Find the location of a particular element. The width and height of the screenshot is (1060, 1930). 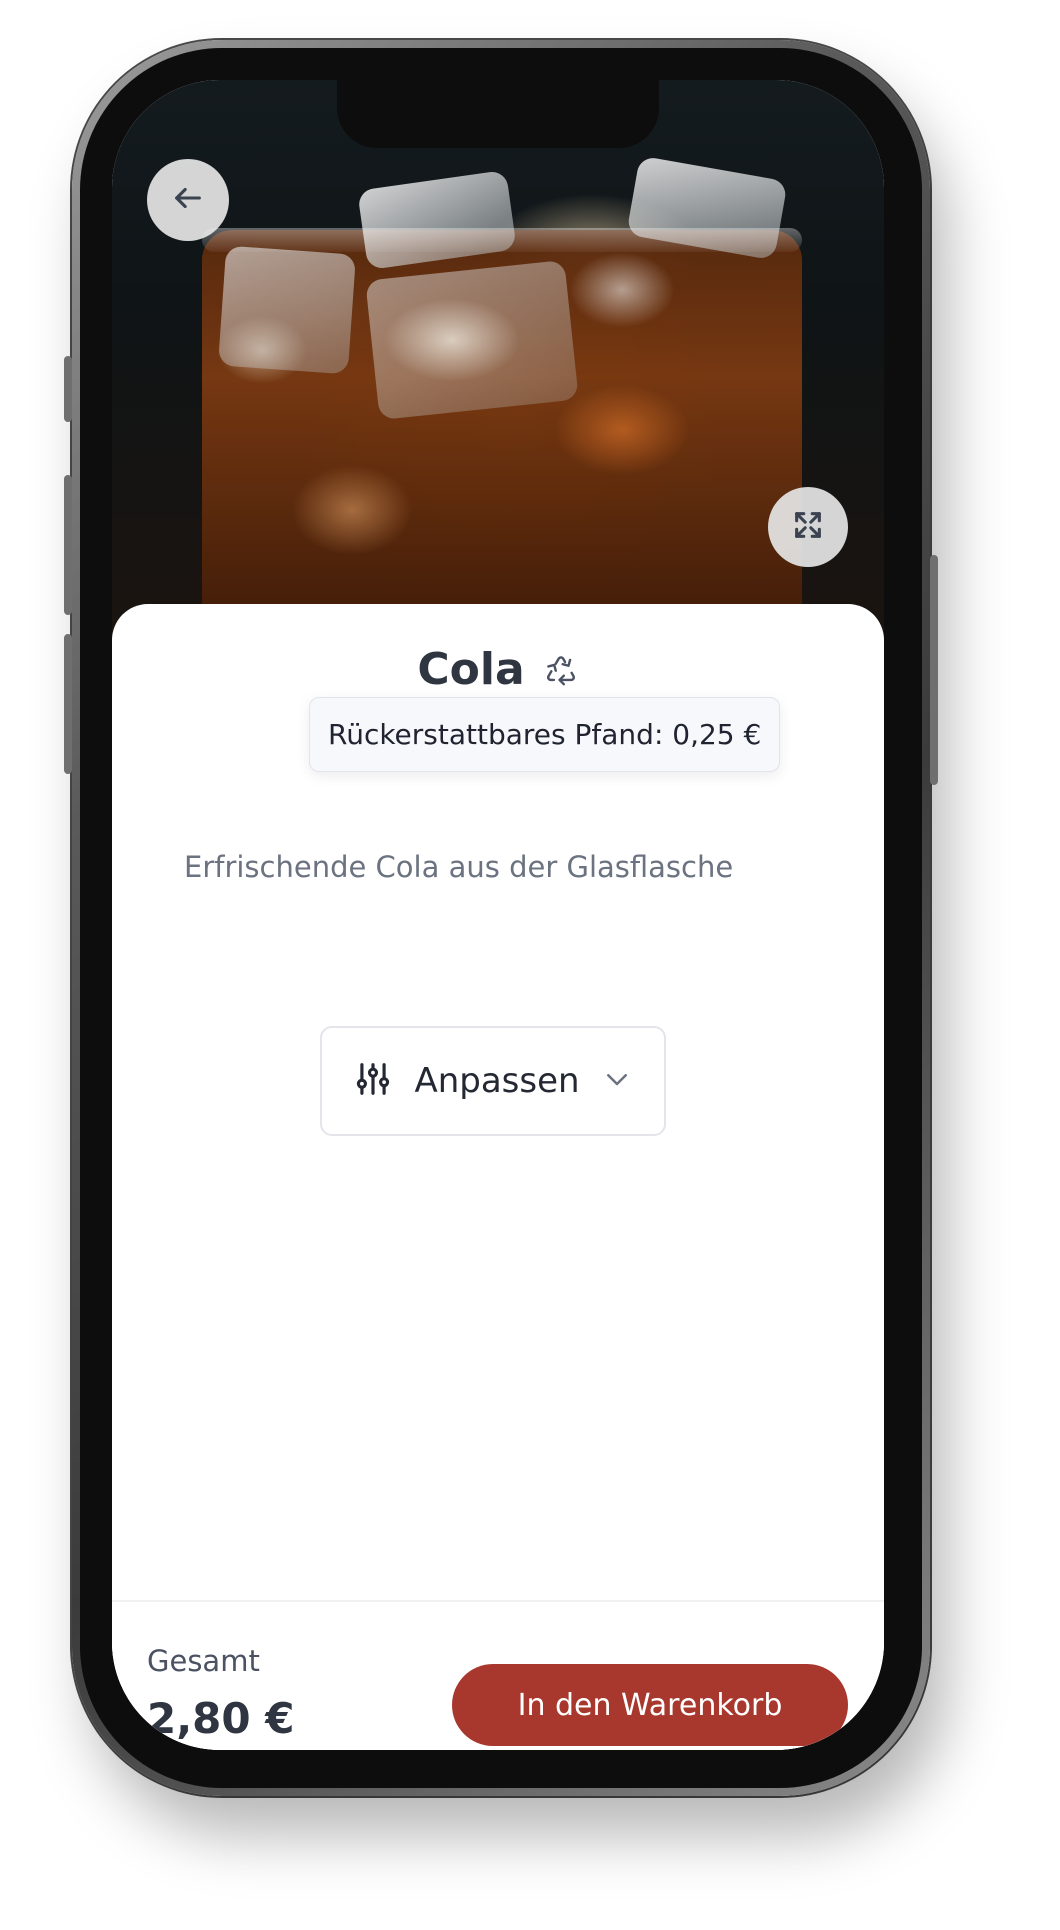

arrow-left-icon is located at coordinates (188, 200).